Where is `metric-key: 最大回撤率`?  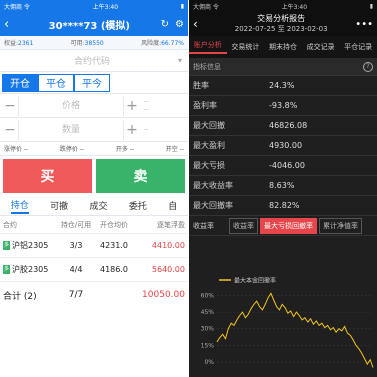
metric-key: 最大回撤率 is located at coordinates (213, 205).